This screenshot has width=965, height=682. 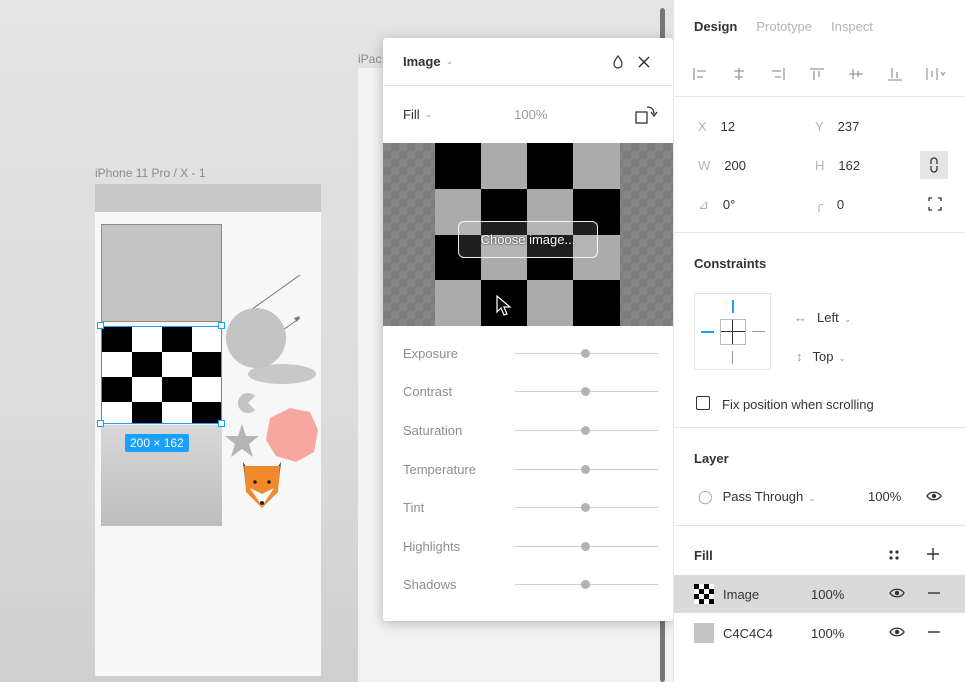 What do you see at coordinates (711, 74) in the screenshot?
I see `align-left-icon` at bounding box center [711, 74].